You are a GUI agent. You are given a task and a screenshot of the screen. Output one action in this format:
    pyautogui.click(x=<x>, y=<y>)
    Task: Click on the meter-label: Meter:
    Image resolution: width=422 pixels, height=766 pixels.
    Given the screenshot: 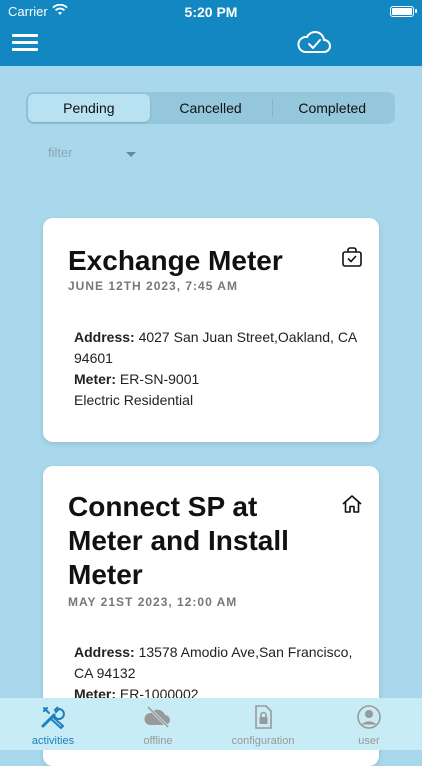 What is the action you would take?
    pyautogui.click(x=95, y=379)
    